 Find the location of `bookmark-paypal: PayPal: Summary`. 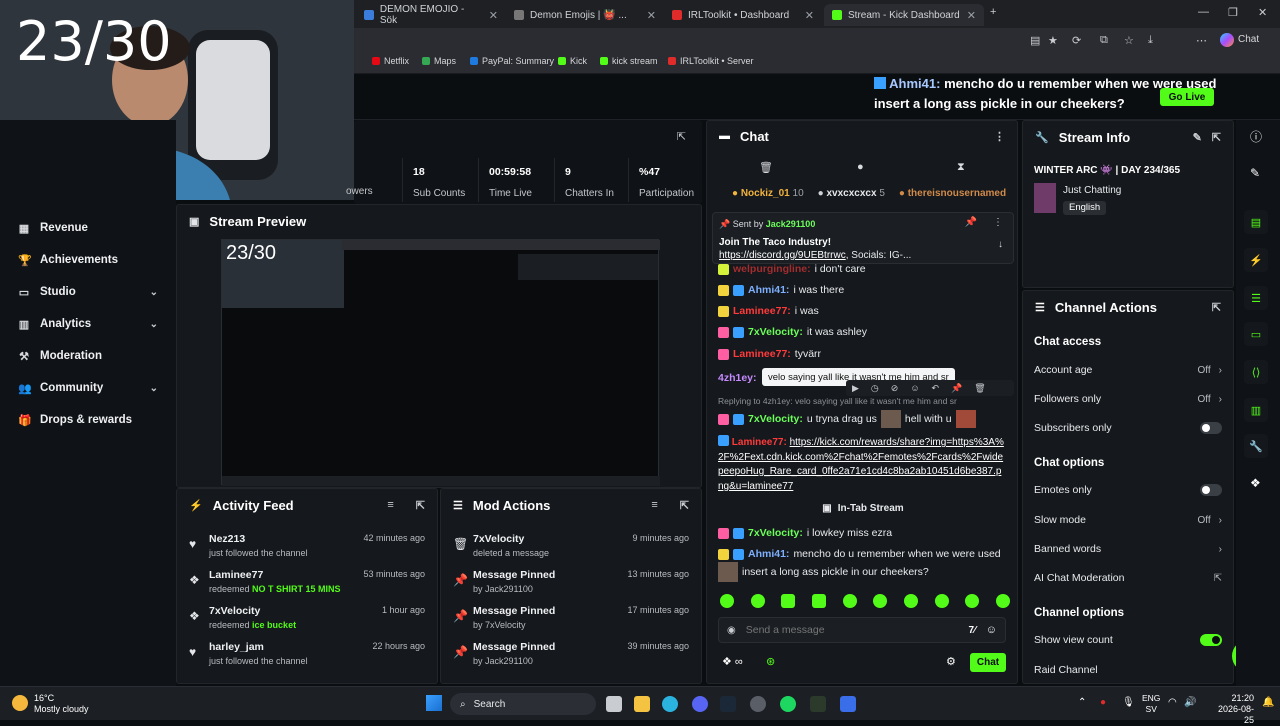

bookmark-paypal: PayPal: Summary is located at coordinates (512, 61).